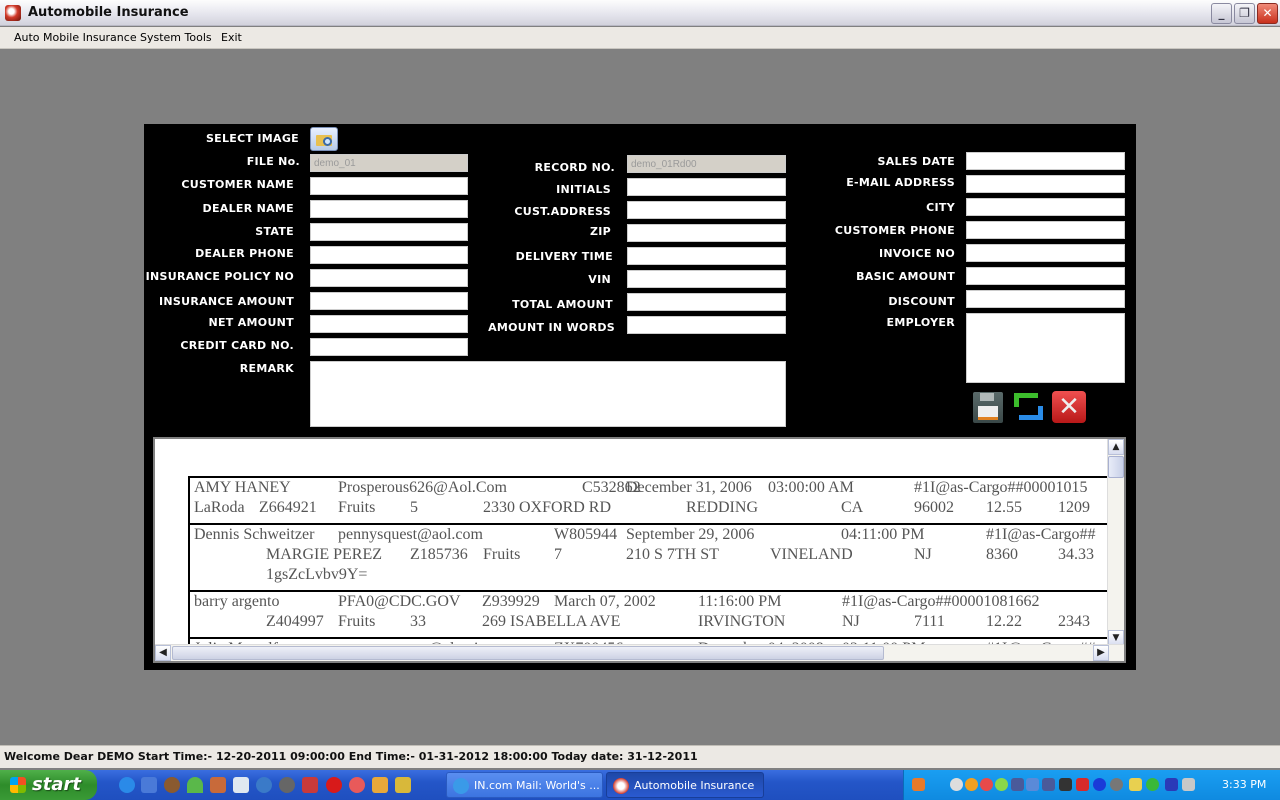 The height and width of the screenshot is (800, 1280). I want to click on discount-field, so click(1045, 299).